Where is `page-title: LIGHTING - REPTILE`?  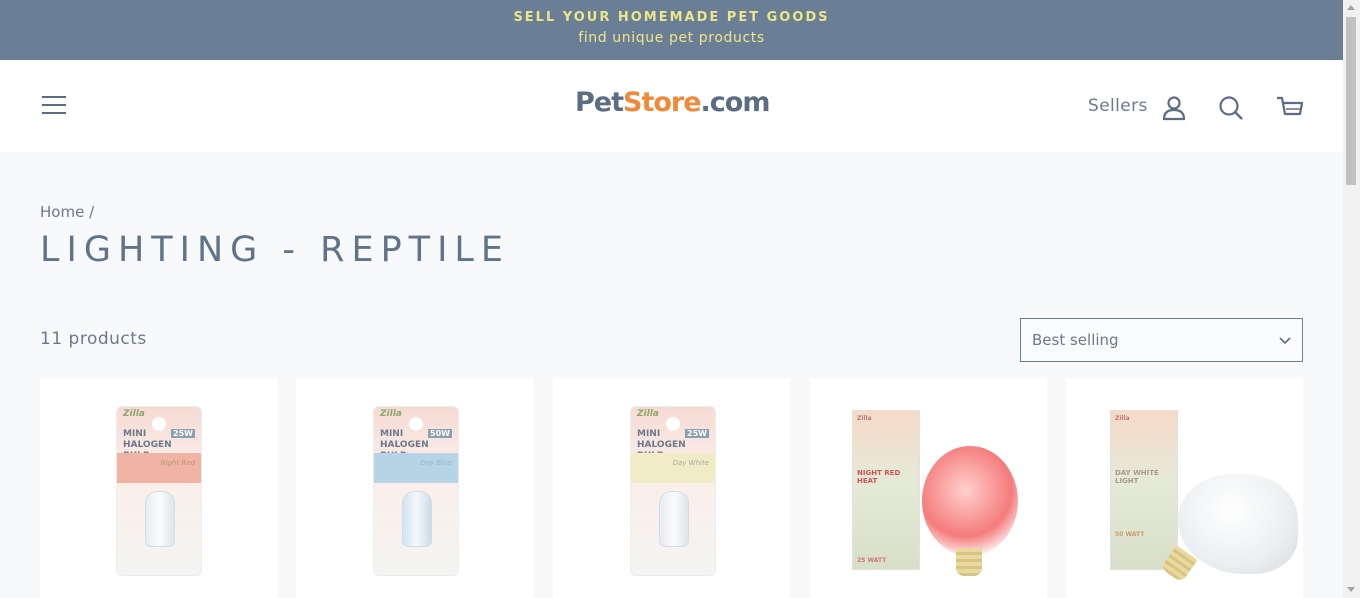 page-title: LIGHTING - REPTILE is located at coordinates (275, 250).